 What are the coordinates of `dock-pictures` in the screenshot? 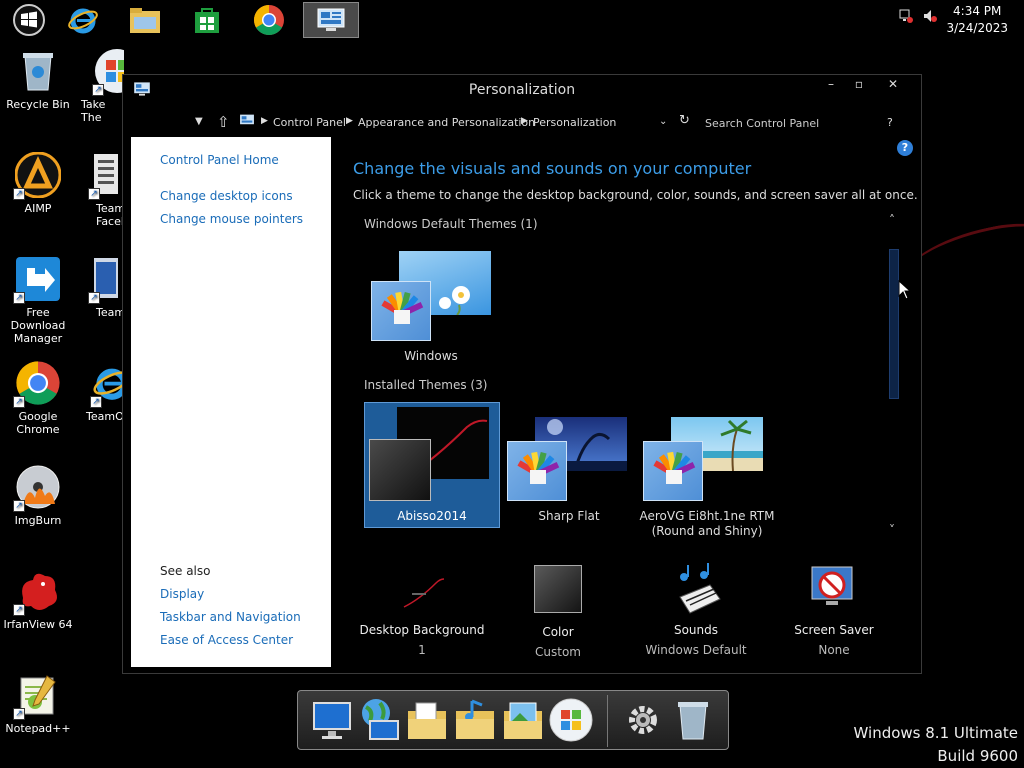 It's located at (523, 720).